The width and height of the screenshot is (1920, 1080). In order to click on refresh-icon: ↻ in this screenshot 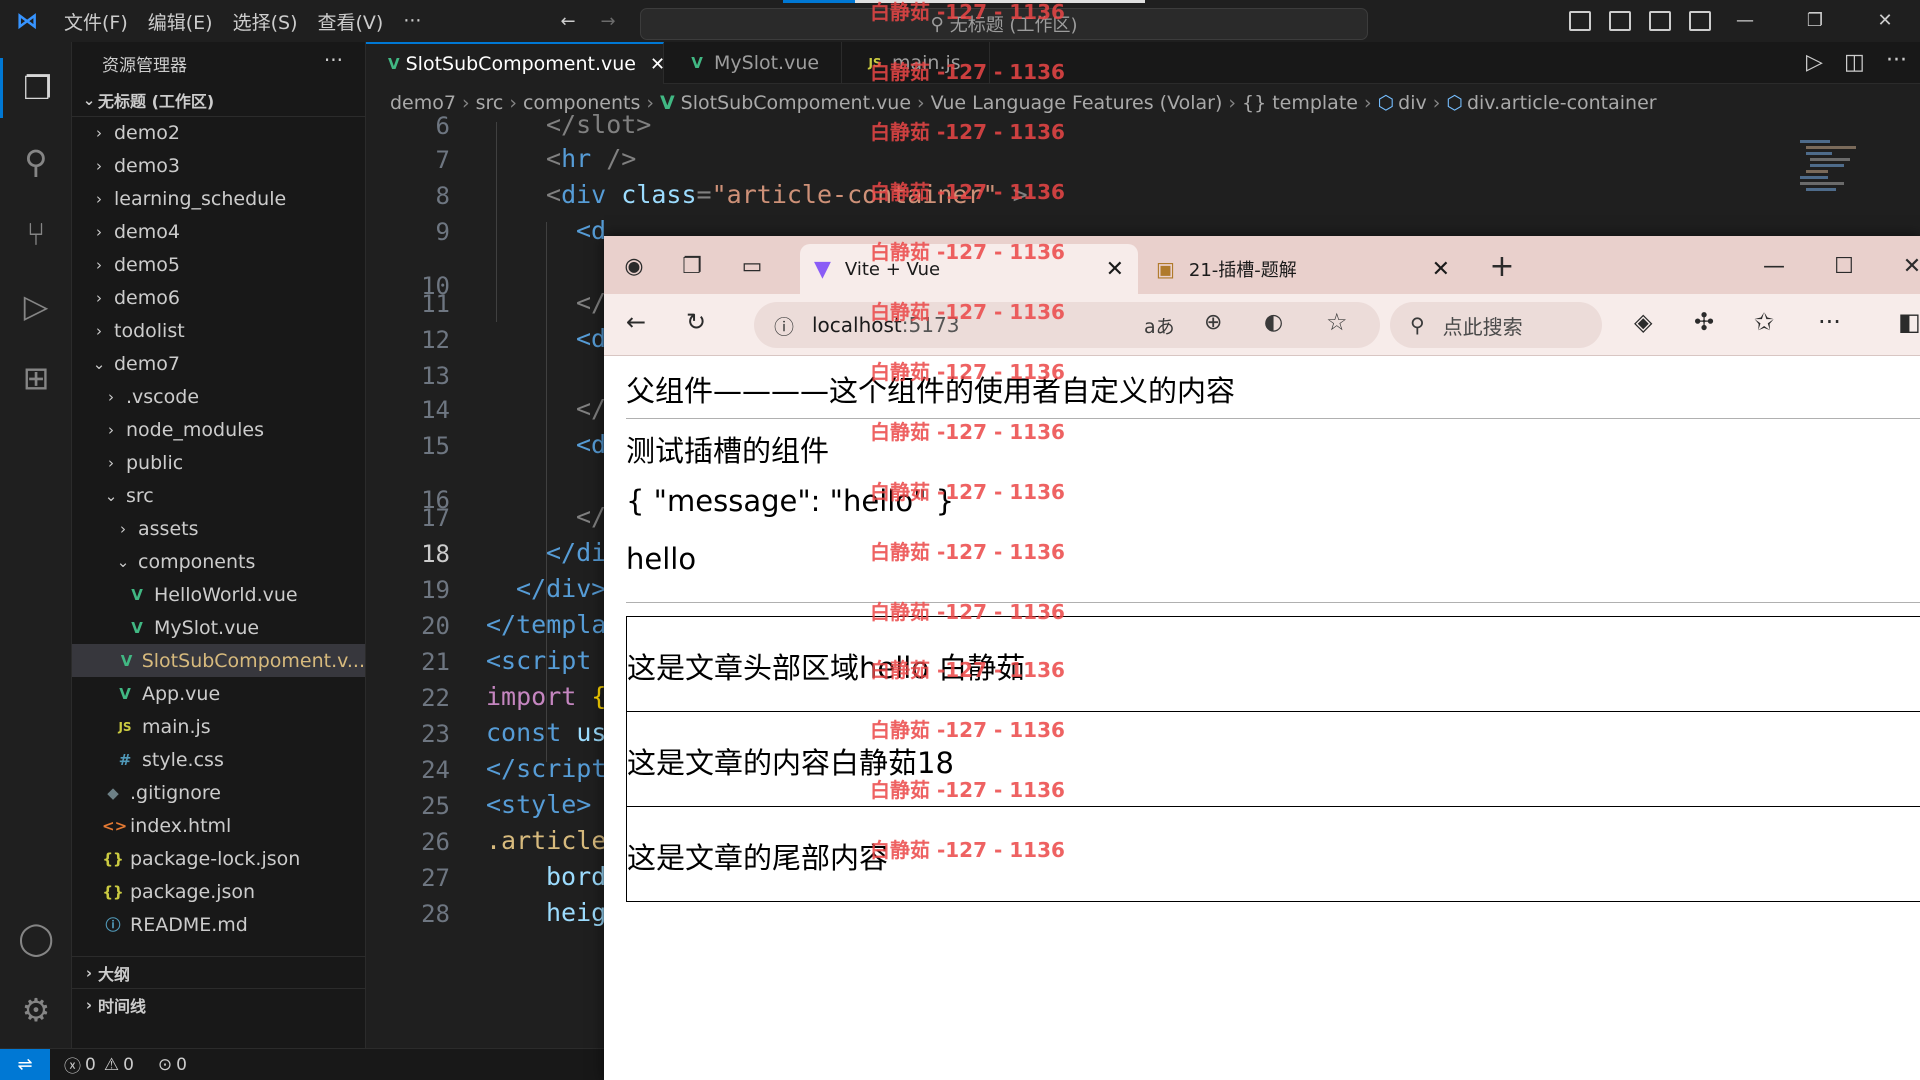, I will do `click(696, 322)`.